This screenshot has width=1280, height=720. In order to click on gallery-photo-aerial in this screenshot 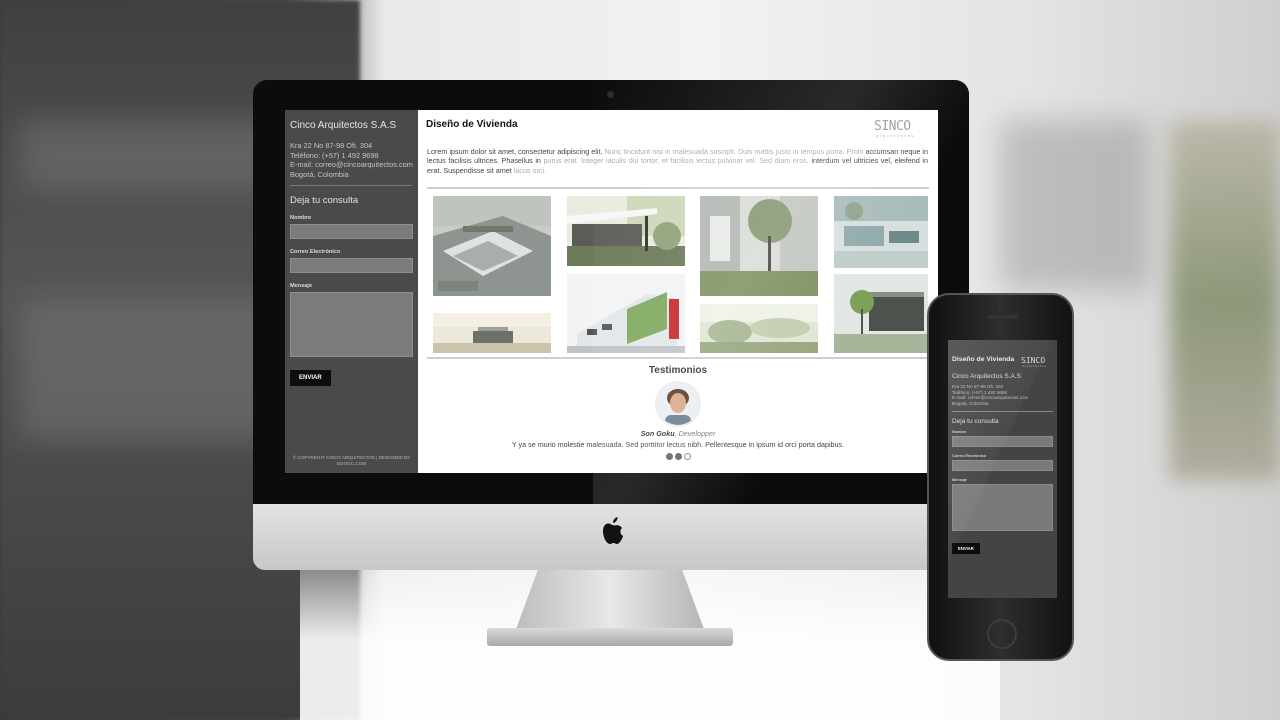, I will do `click(492, 246)`.